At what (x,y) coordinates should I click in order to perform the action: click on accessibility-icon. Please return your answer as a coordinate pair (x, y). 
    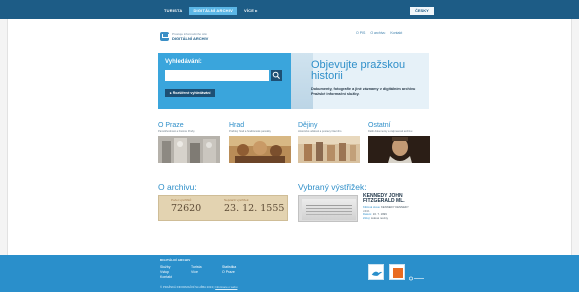
    Looking at the image, I should click on (417, 278).